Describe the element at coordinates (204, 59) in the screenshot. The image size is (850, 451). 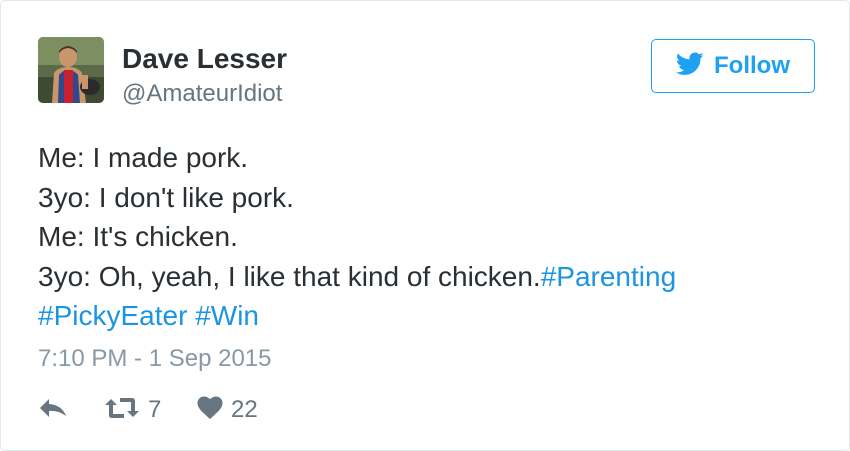
I see `display-name: Dave Lesser` at that location.